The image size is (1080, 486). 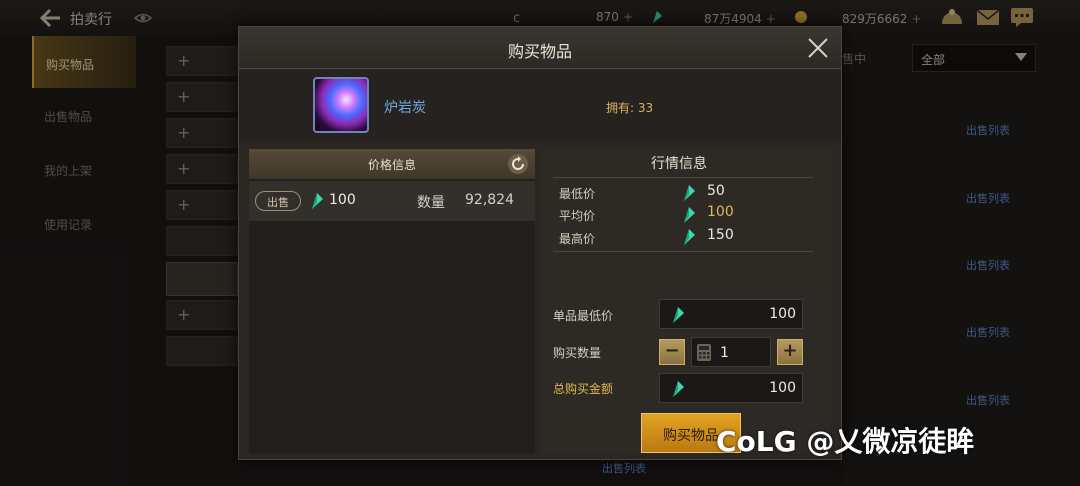 I want to click on min-price-value: 50, so click(x=716, y=191).